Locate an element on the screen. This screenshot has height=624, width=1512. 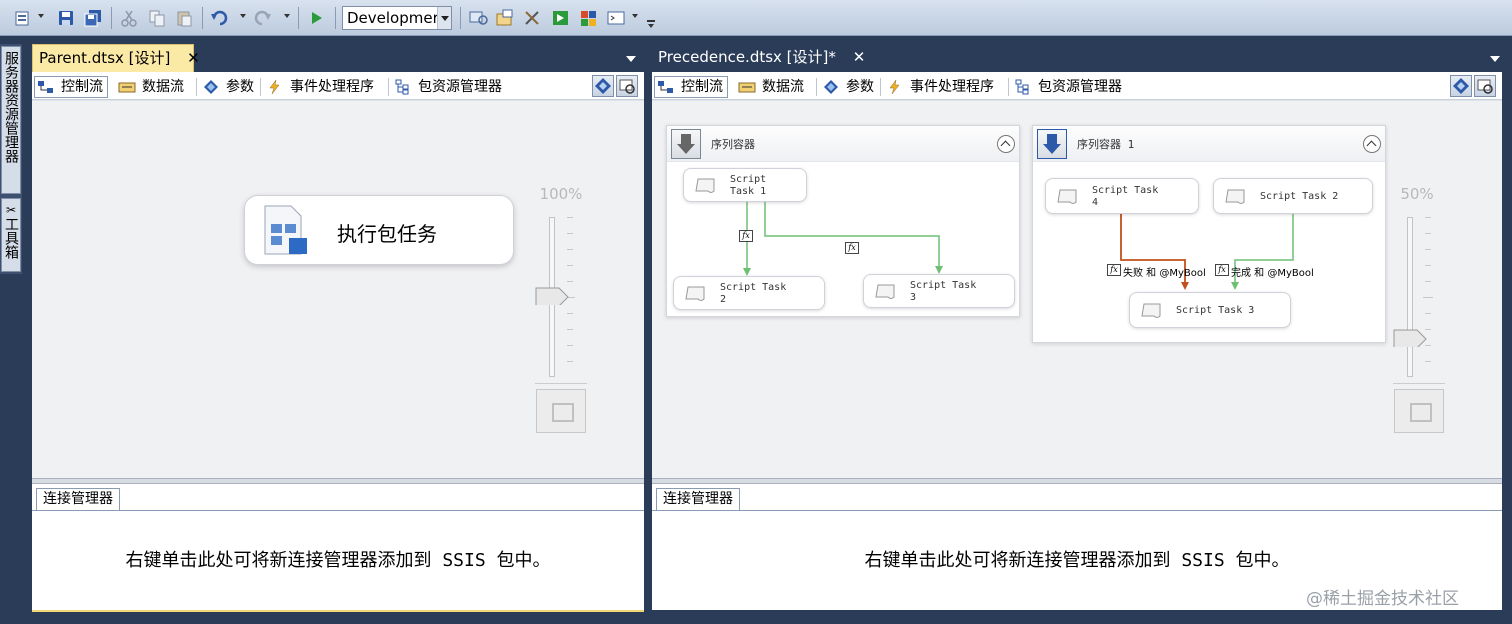
object-browser-icon is located at coordinates (561, 18).